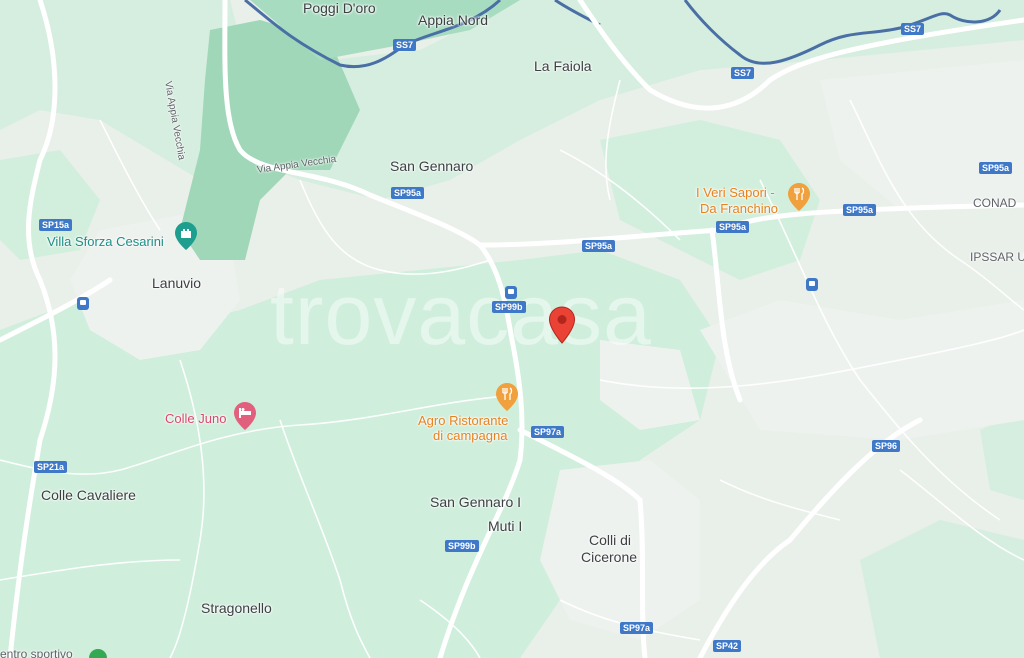 Image resolution: width=1024 pixels, height=658 pixels. Describe the element at coordinates (461, 315) in the screenshot. I see `watermark: trovacasa` at that location.